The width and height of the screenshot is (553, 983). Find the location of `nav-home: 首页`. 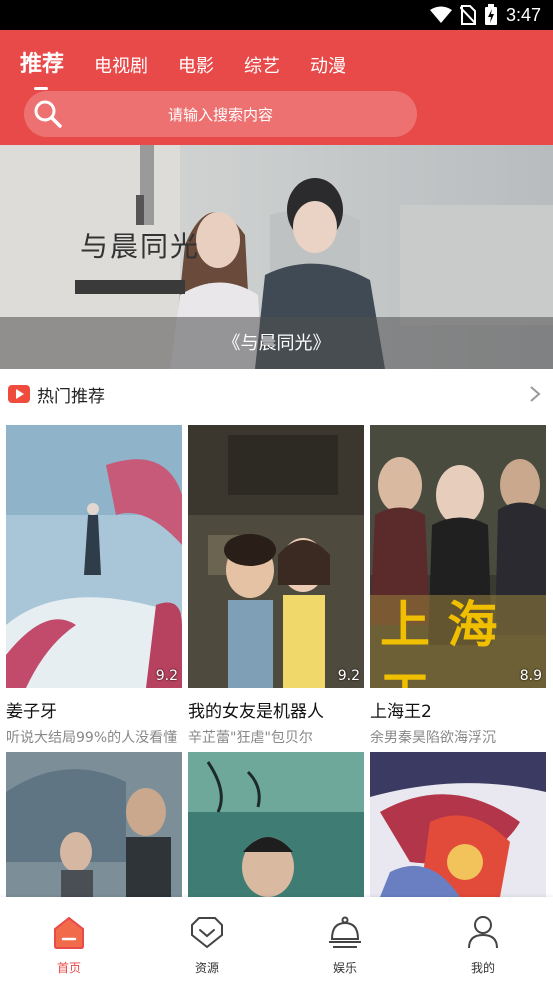

nav-home: 首页 is located at coordinates (69, 940).